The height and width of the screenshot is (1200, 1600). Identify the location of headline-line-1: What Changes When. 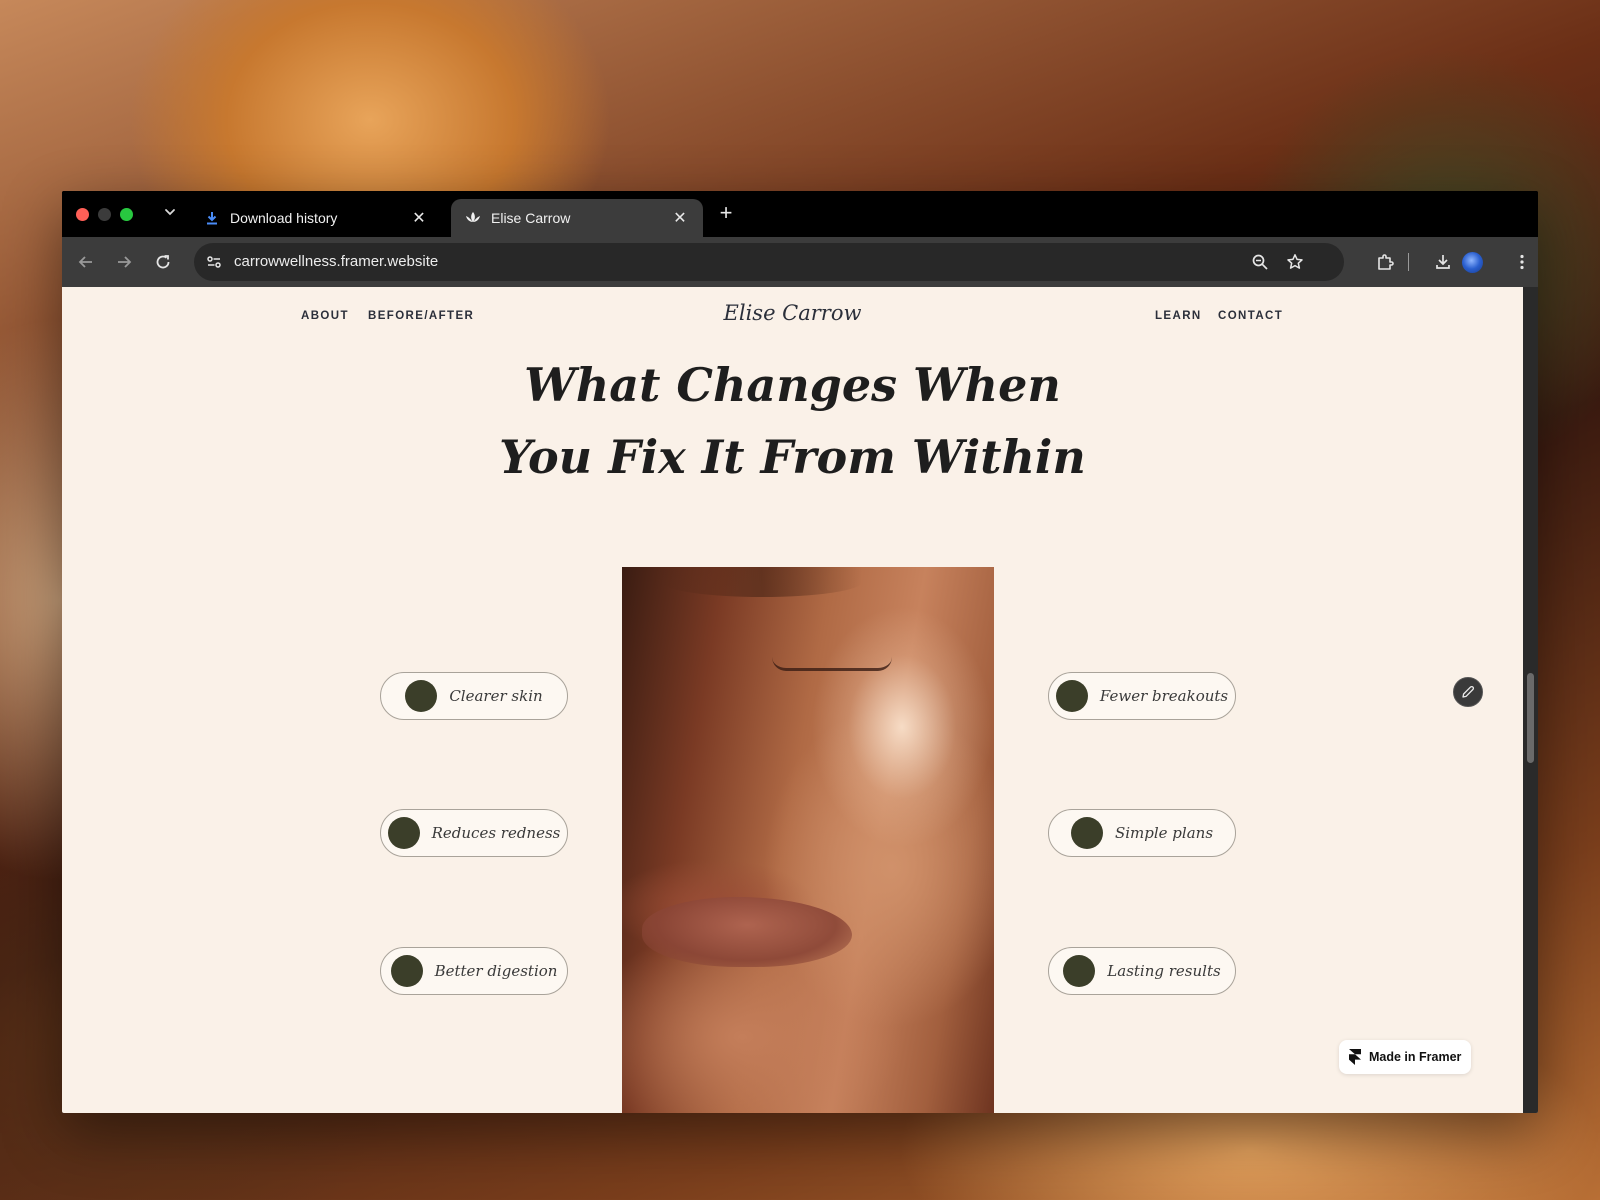
(792, 385).